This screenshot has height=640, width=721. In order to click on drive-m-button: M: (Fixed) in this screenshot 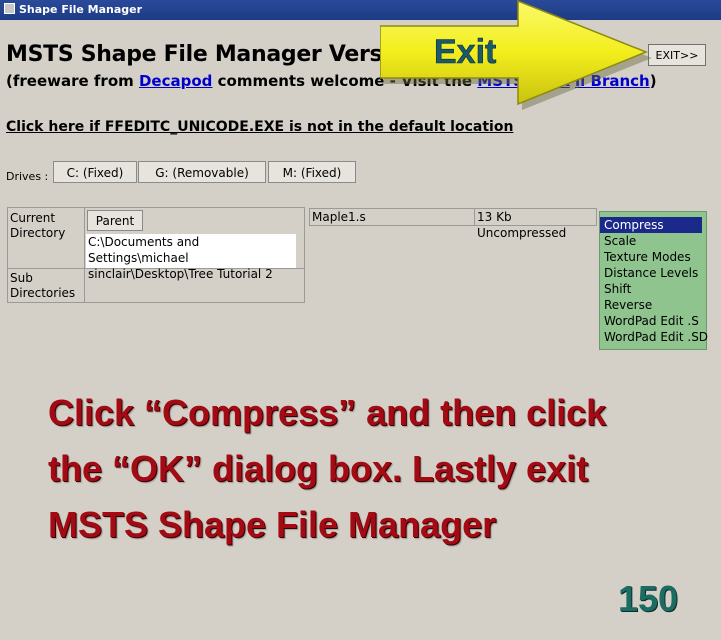, I will do `click(312, 172)`.